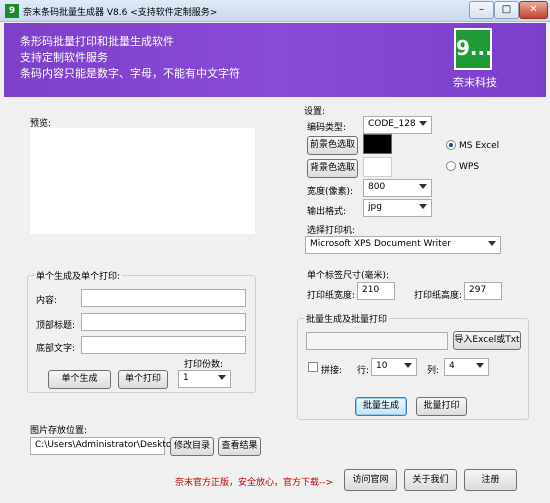 The height and width of the screenshot is (503, 550). What do you see at coordinates (397, 188) in the screenshot?
I see `width-select: 800` at bounding box center [397, 188].